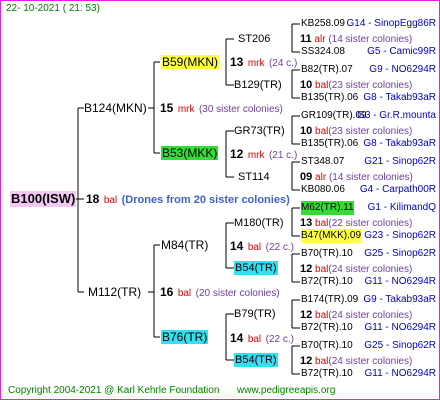  Describe the element at coordinates (331, 236) in the screenshot. I see `ancestor-name: B47(MKK).09` at that location.